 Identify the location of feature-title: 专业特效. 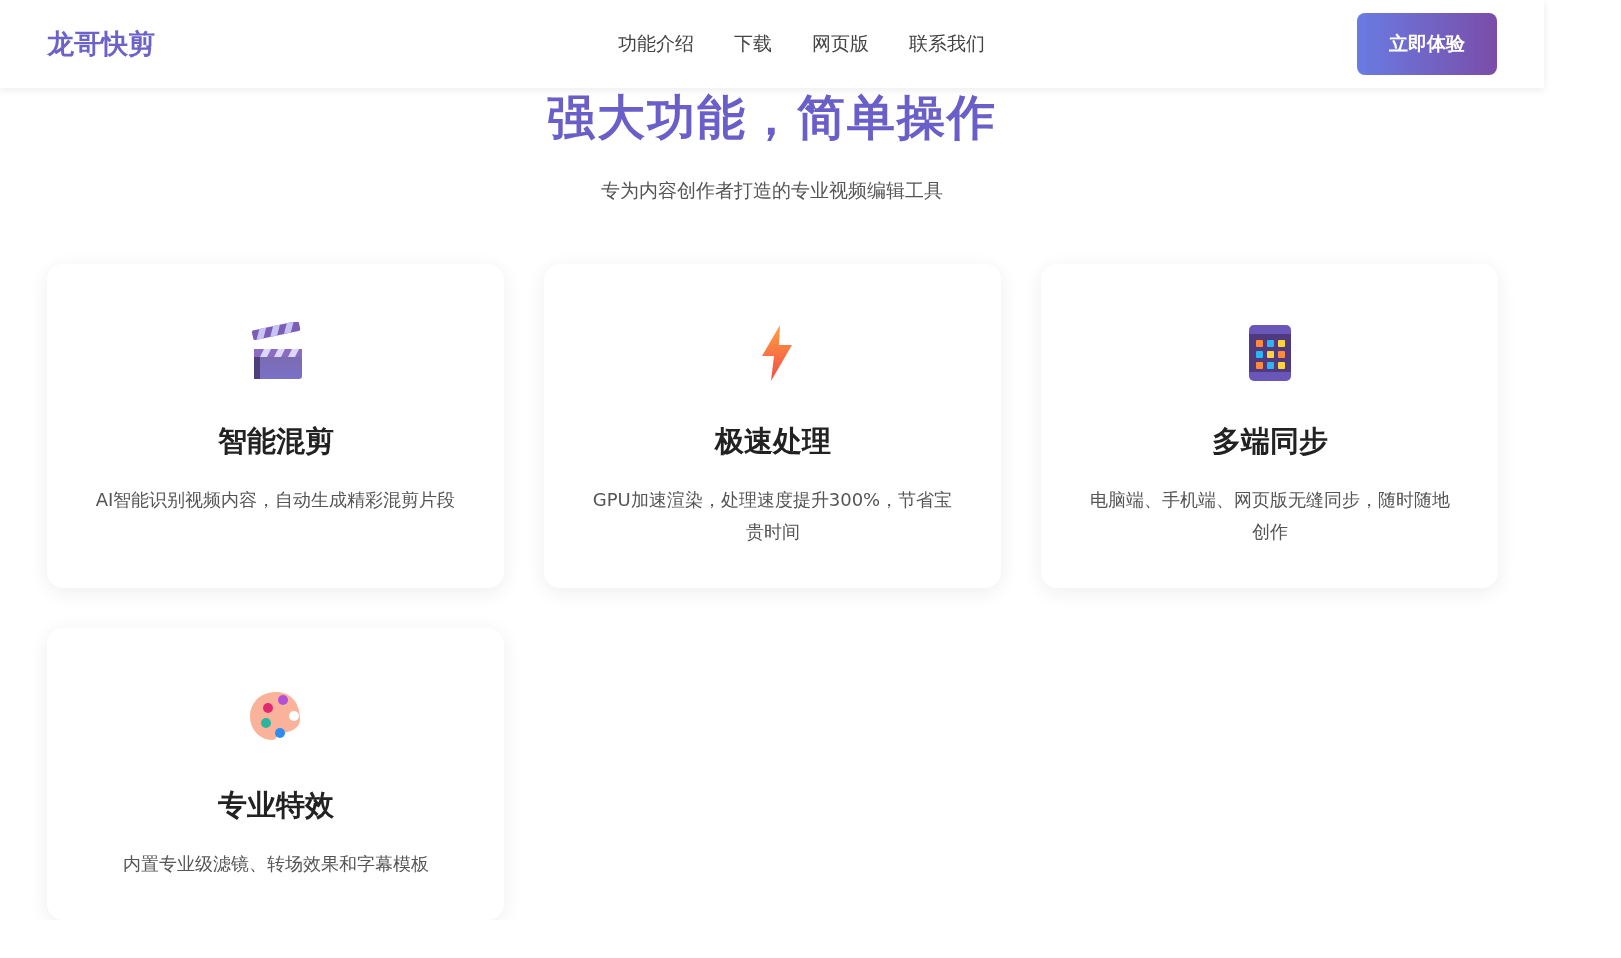
(275, 805).